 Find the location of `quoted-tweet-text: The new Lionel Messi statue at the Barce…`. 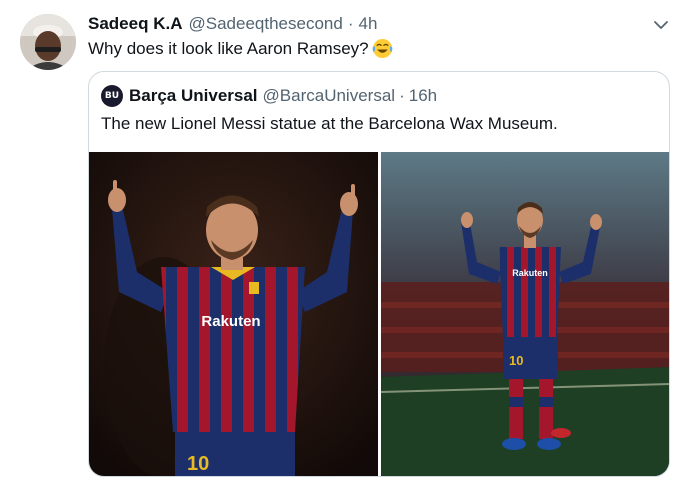

quoted-tweet-text: The new Lionel Messi statue at the Barce… is located at coordinates (329, 123).